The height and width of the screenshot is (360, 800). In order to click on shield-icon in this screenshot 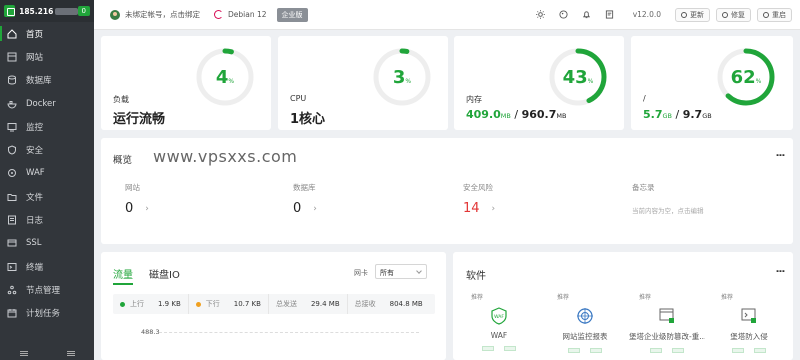, I will do `click(12, 150)`.